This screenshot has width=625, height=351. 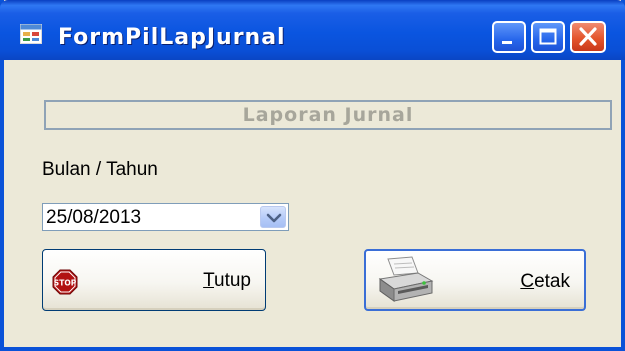 I want to click on tutup-mnemonic: T, so click(x=209, y=280).